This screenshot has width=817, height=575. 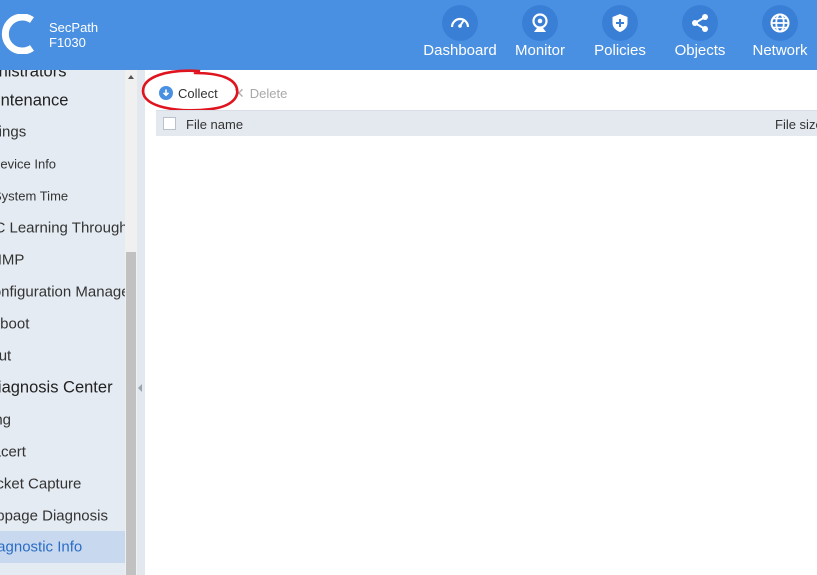 What do you see at coordinates (214, 124) in the screenshot?
I see `column-header-file-name: File name` at bounding box center [214, 124].